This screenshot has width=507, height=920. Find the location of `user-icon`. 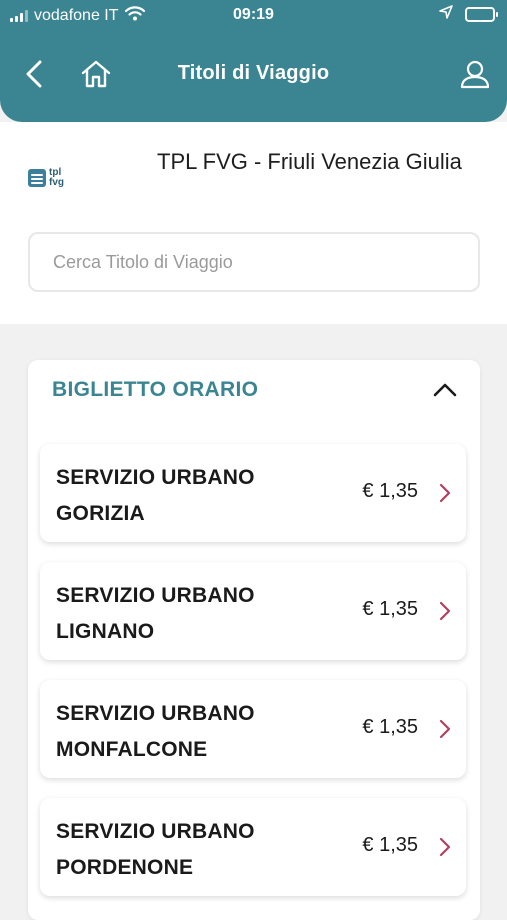

user-icon is located at coordinates (475, 74).